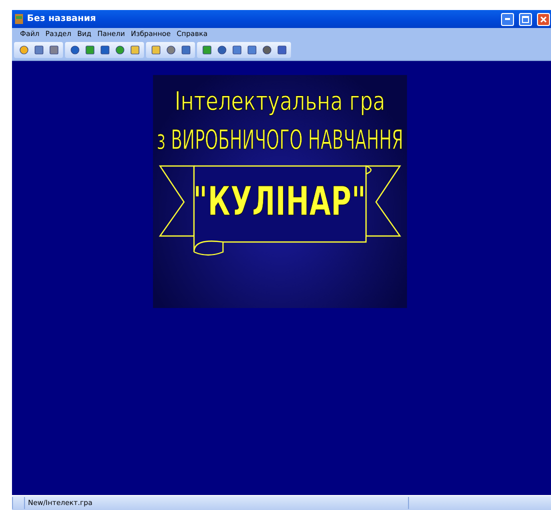  I want to click on maximize-button, so click(525, 19).